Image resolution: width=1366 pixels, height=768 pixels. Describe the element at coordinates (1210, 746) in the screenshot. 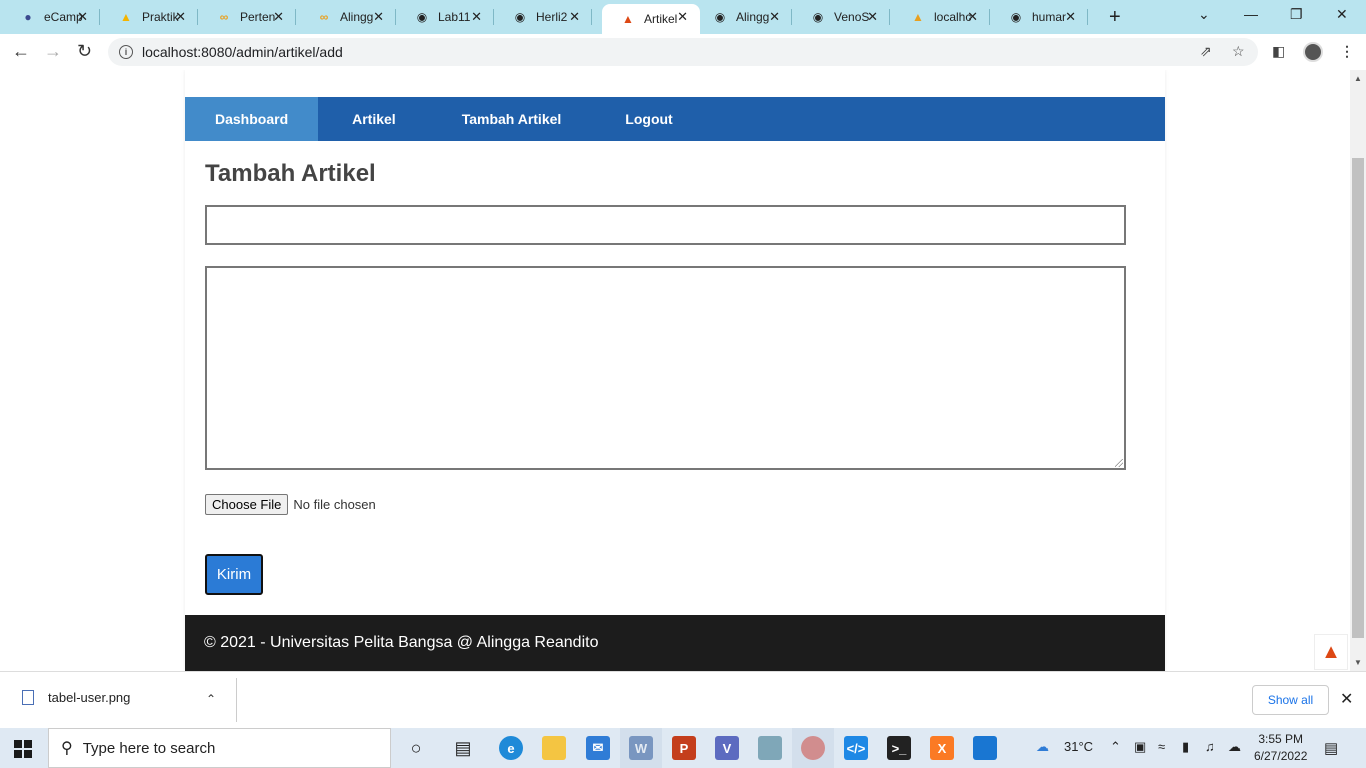

I see `volume-icon: ♫` at that location.